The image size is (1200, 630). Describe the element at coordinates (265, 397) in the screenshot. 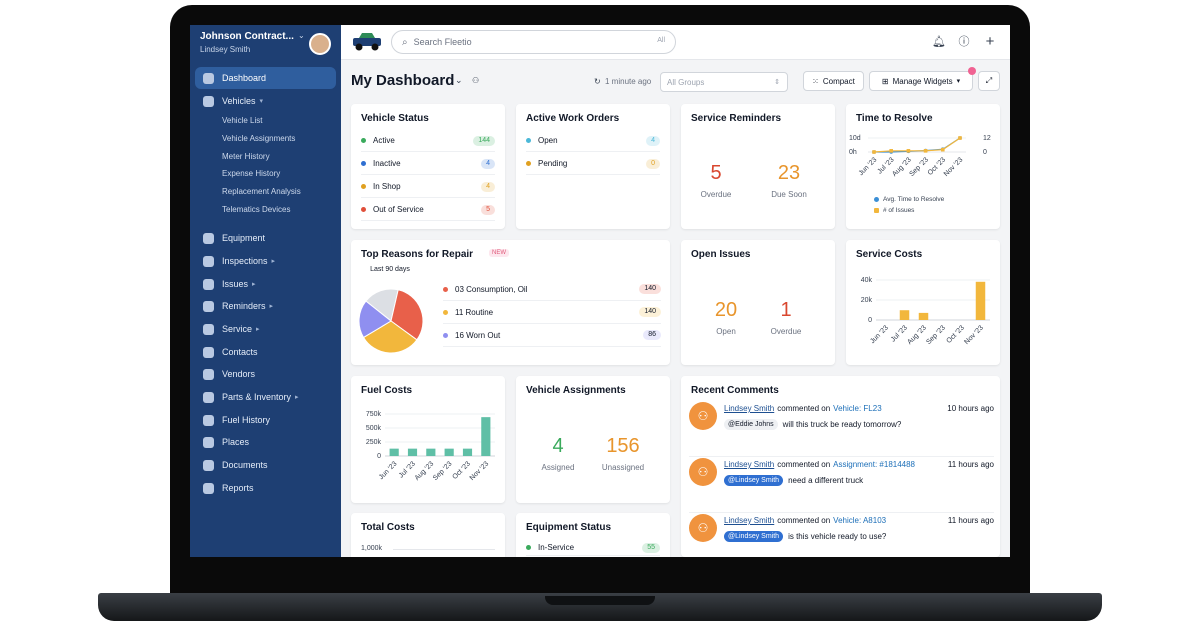

I see `sidebar-item-parts-inventory: Parts & Inventory ▸` at that location.